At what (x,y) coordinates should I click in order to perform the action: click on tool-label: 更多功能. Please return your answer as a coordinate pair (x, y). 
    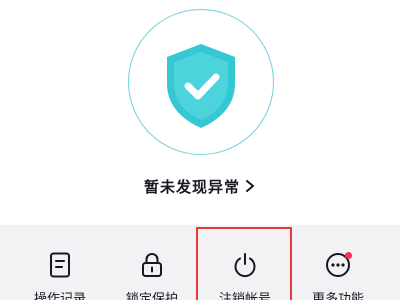
    Looking at the image, I should click on (337, 296).